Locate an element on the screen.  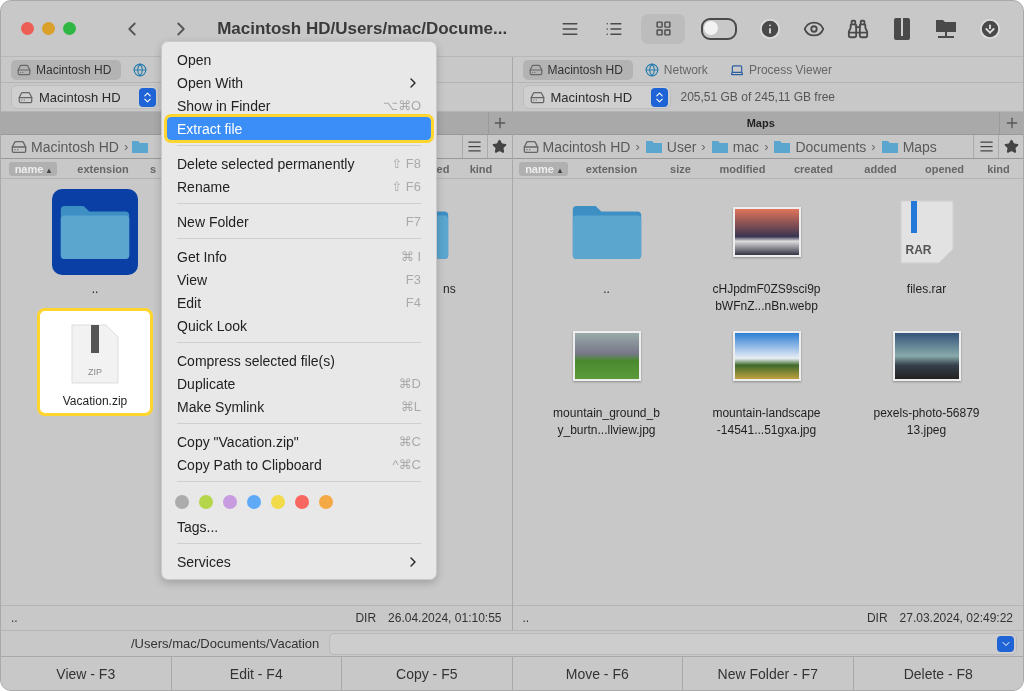
grid-icon is located at coordinates (663, 28).